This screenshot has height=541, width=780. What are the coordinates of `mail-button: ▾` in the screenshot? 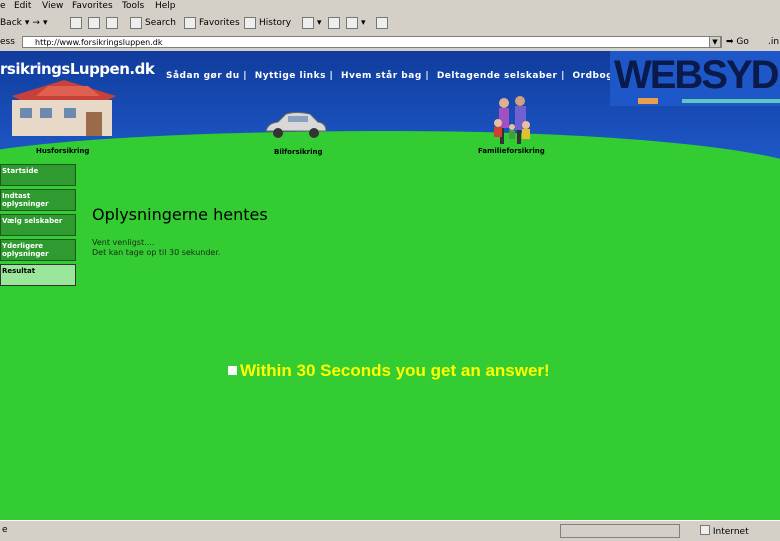 It's located at (312, 23).